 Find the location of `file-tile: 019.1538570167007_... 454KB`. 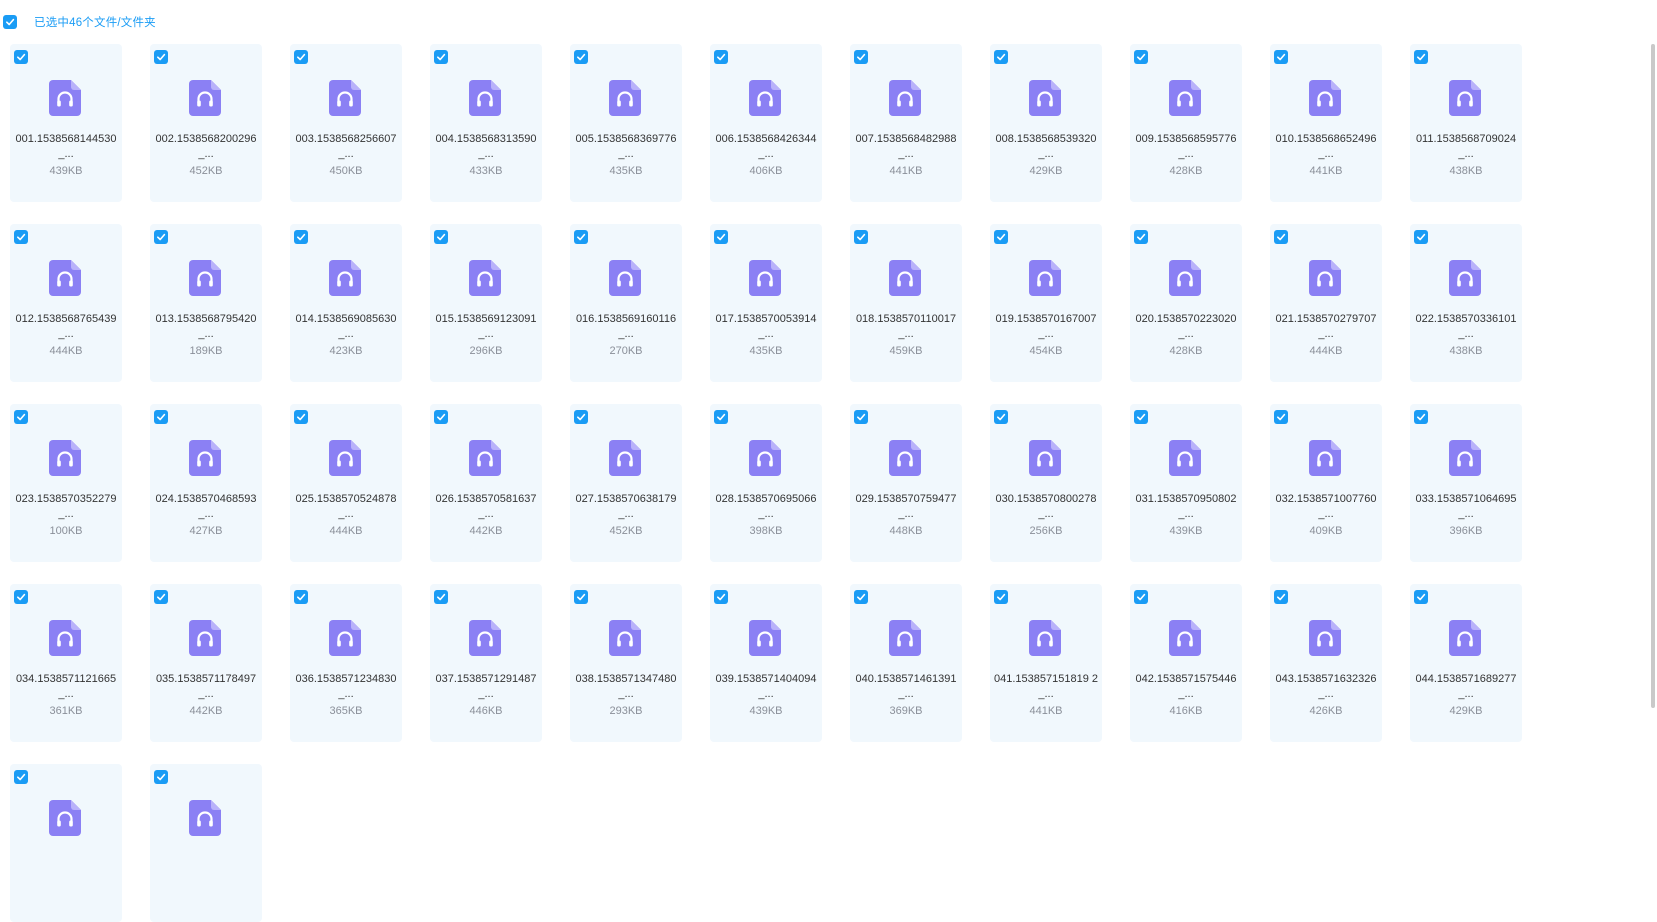

file-tile: 019.1538570167007_... 454KB is located at coordinates (1046, 303).